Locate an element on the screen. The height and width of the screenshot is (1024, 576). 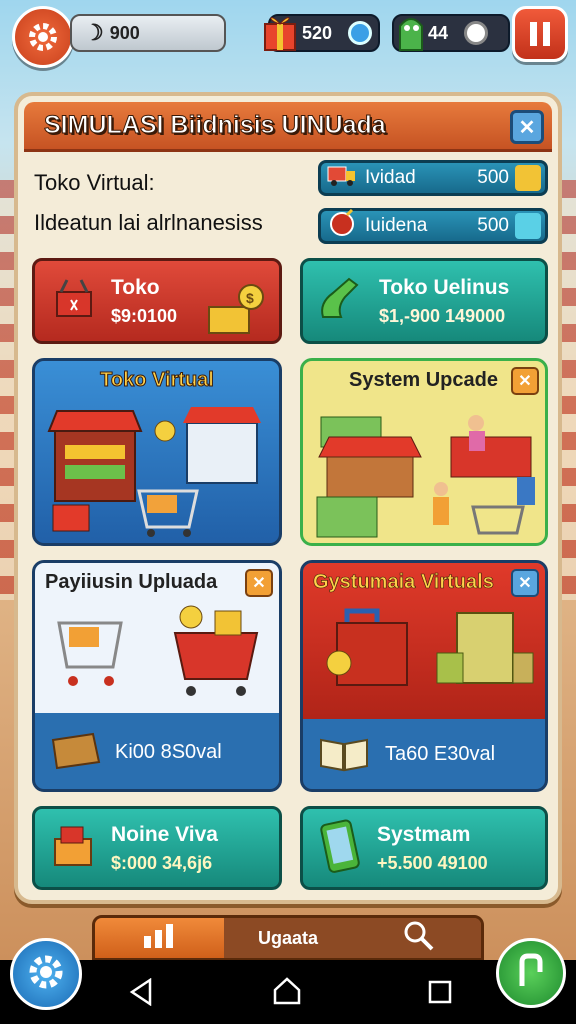
bottom-nav: Ugaata is located at coordinates (288, 938).